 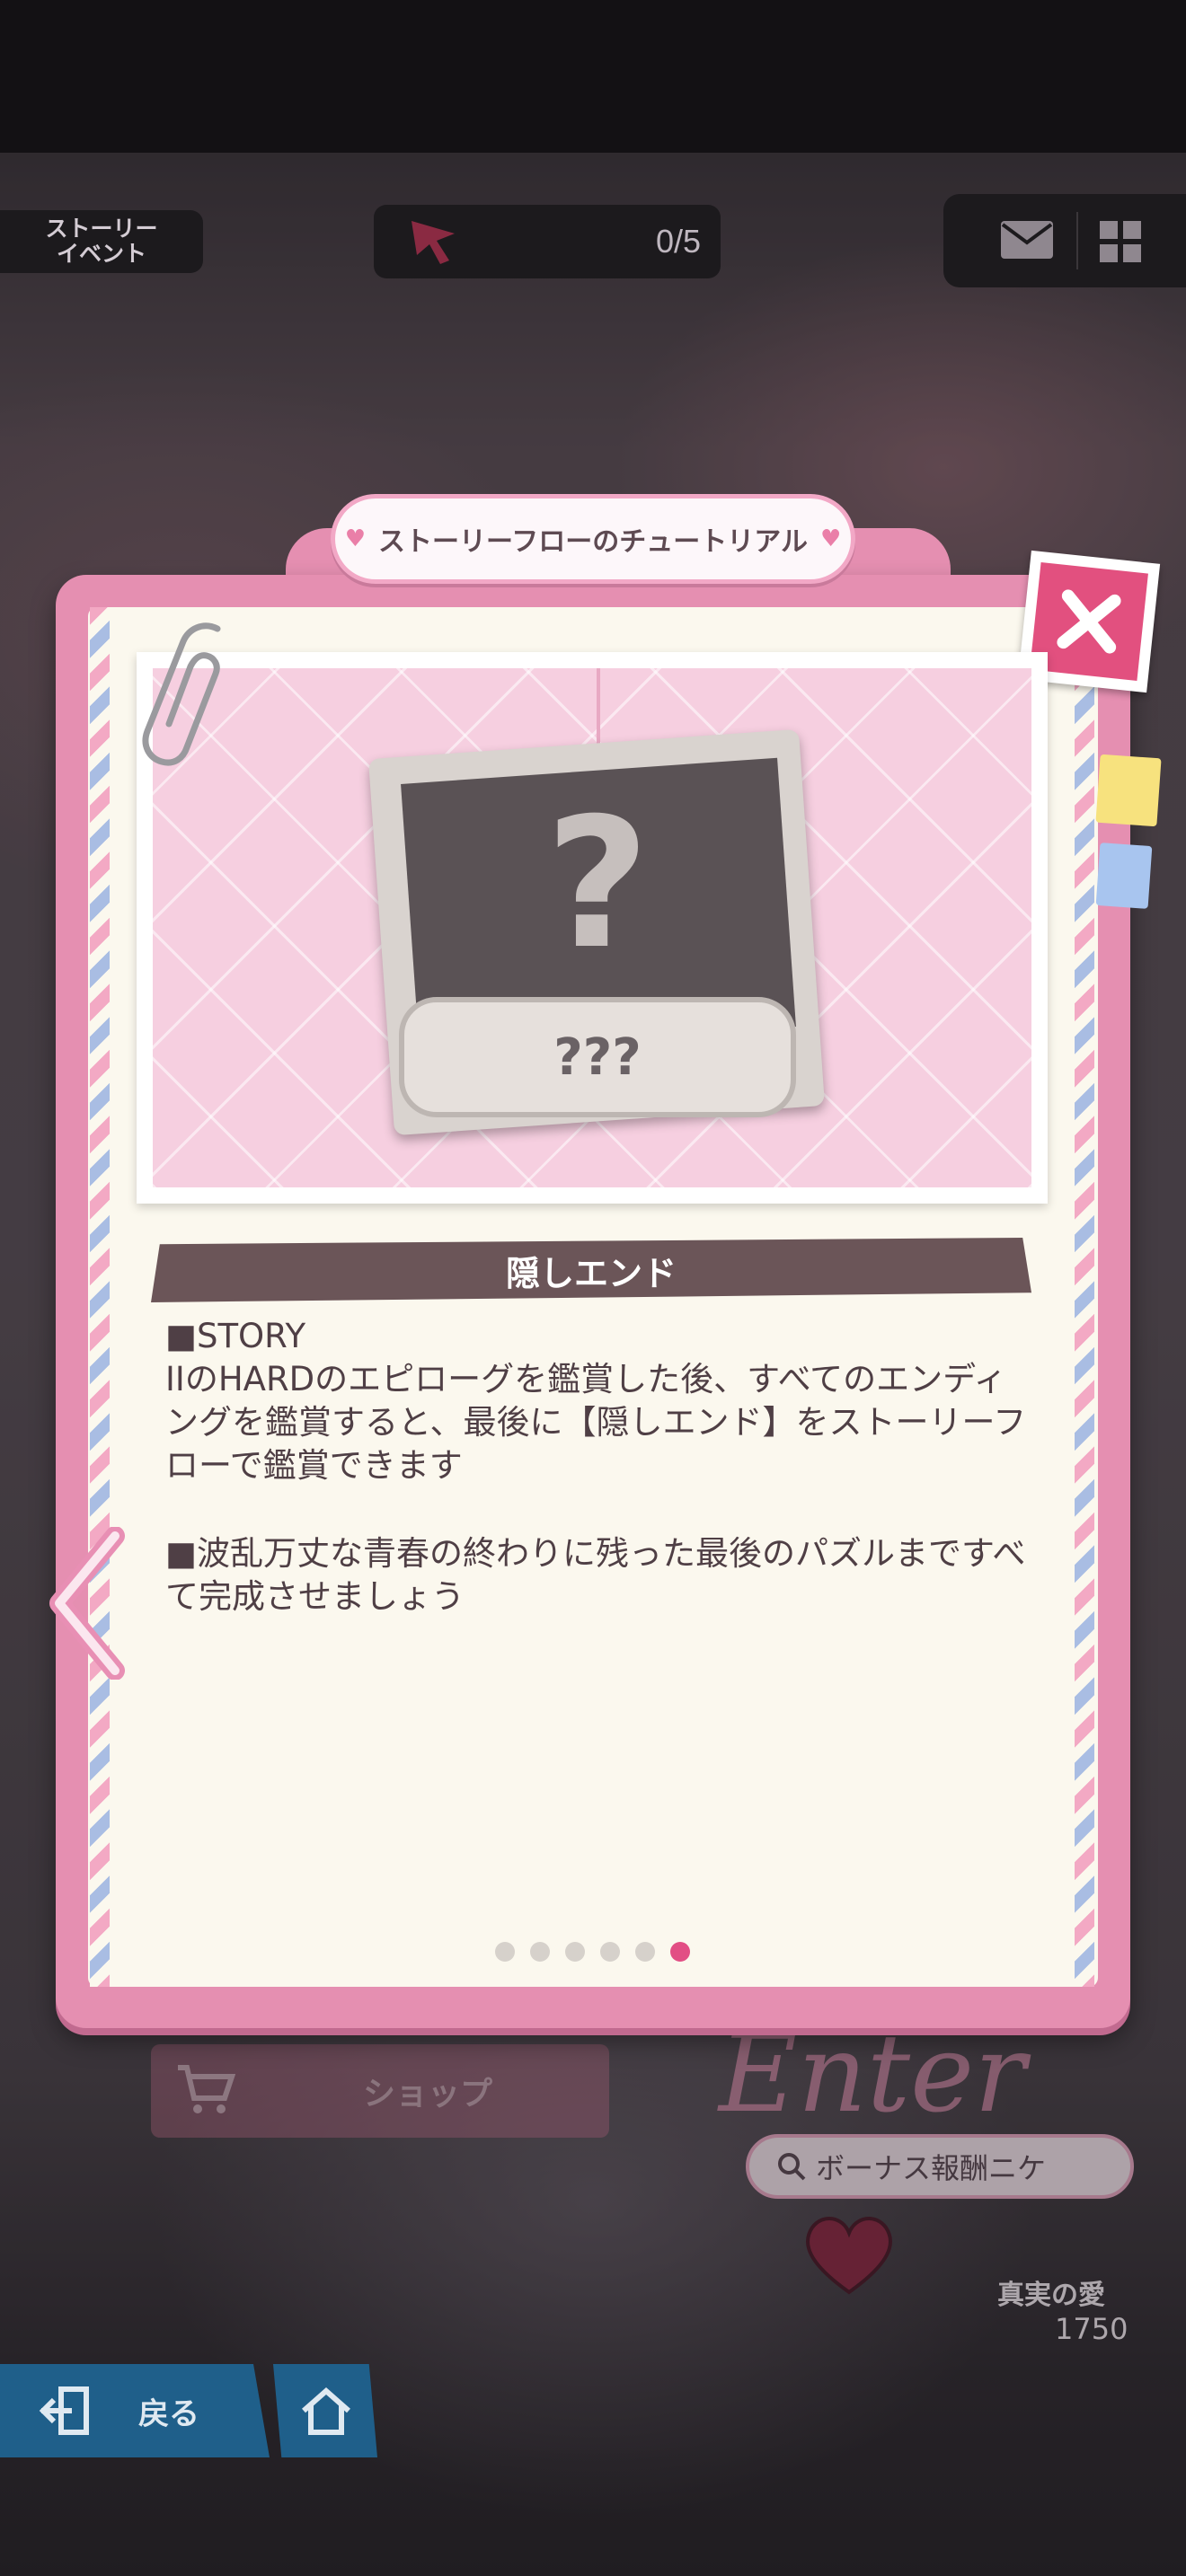 I want to click on airmail-stripe-right, so click(x=1084, y=1297).